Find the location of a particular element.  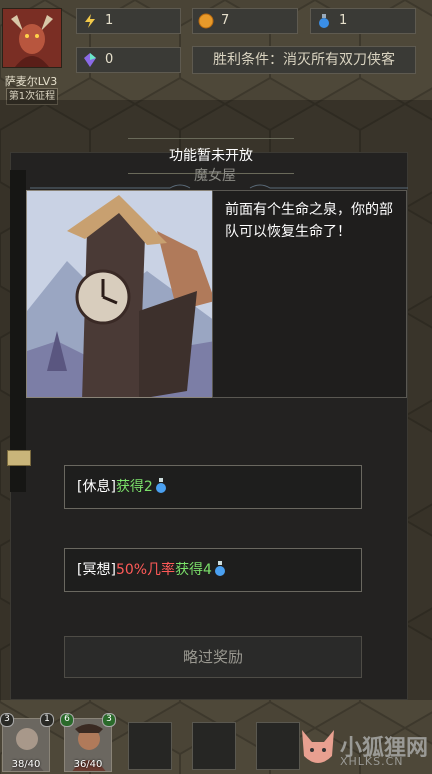

crystal-icon is located at coordinates (90, 60).